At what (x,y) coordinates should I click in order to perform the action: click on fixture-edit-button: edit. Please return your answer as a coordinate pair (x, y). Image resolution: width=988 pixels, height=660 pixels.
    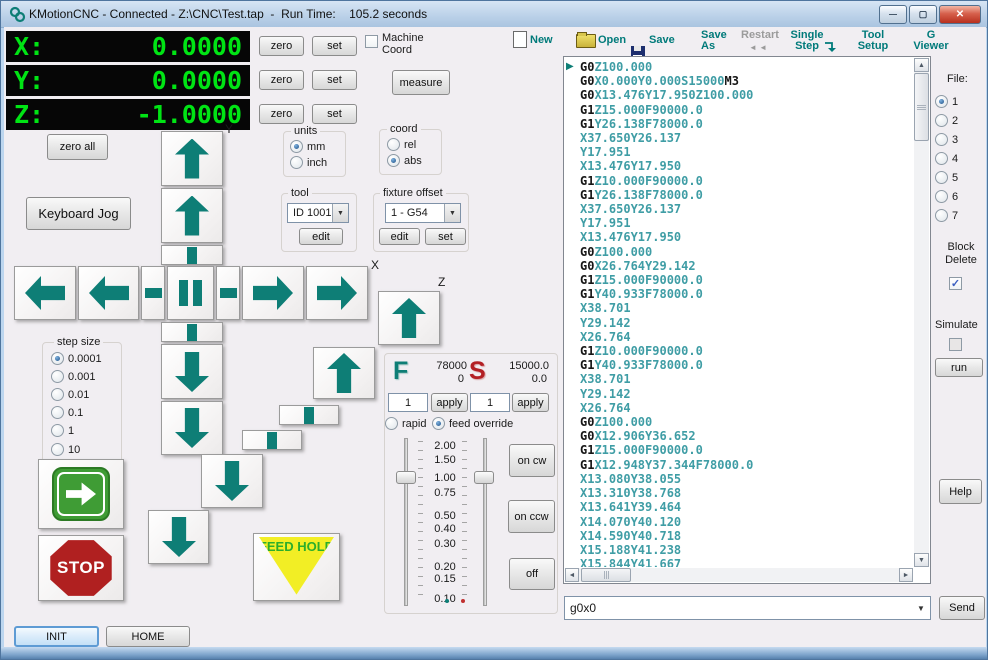
    Looking at the image, I should click on (399, 236).